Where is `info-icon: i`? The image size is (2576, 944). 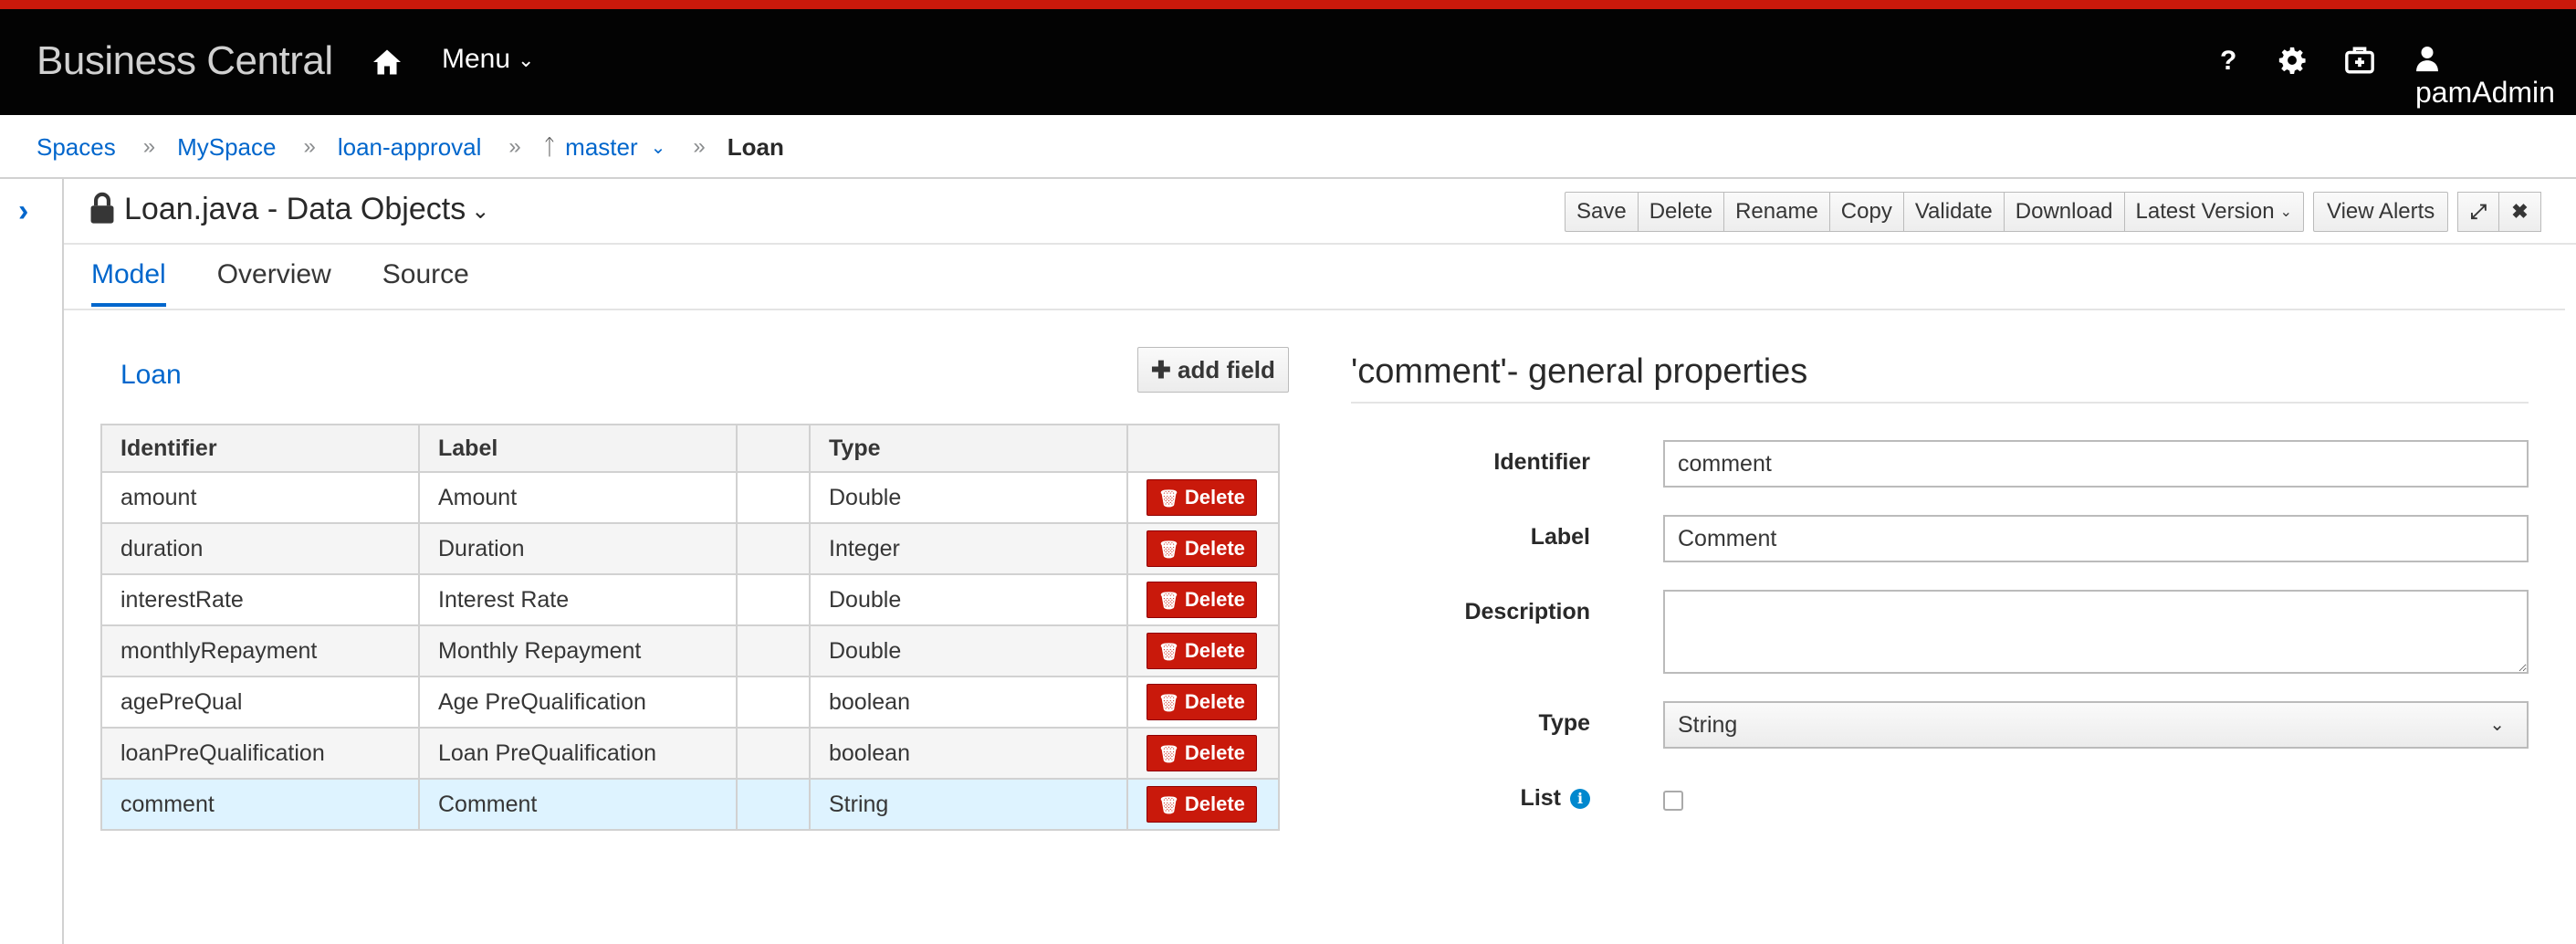 info-icon: i is located at coordinates (1580, 799).